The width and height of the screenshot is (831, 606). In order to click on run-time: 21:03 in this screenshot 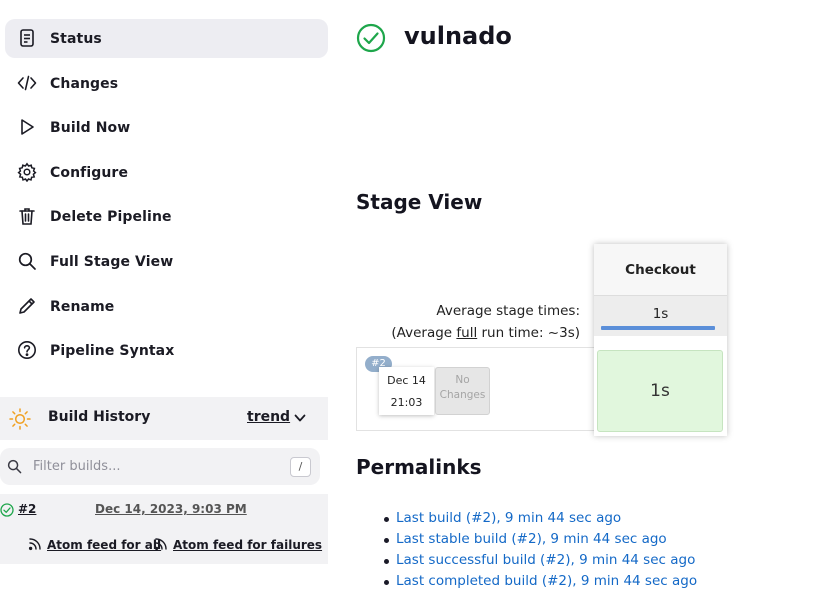, I will do `click(406, 402)`.